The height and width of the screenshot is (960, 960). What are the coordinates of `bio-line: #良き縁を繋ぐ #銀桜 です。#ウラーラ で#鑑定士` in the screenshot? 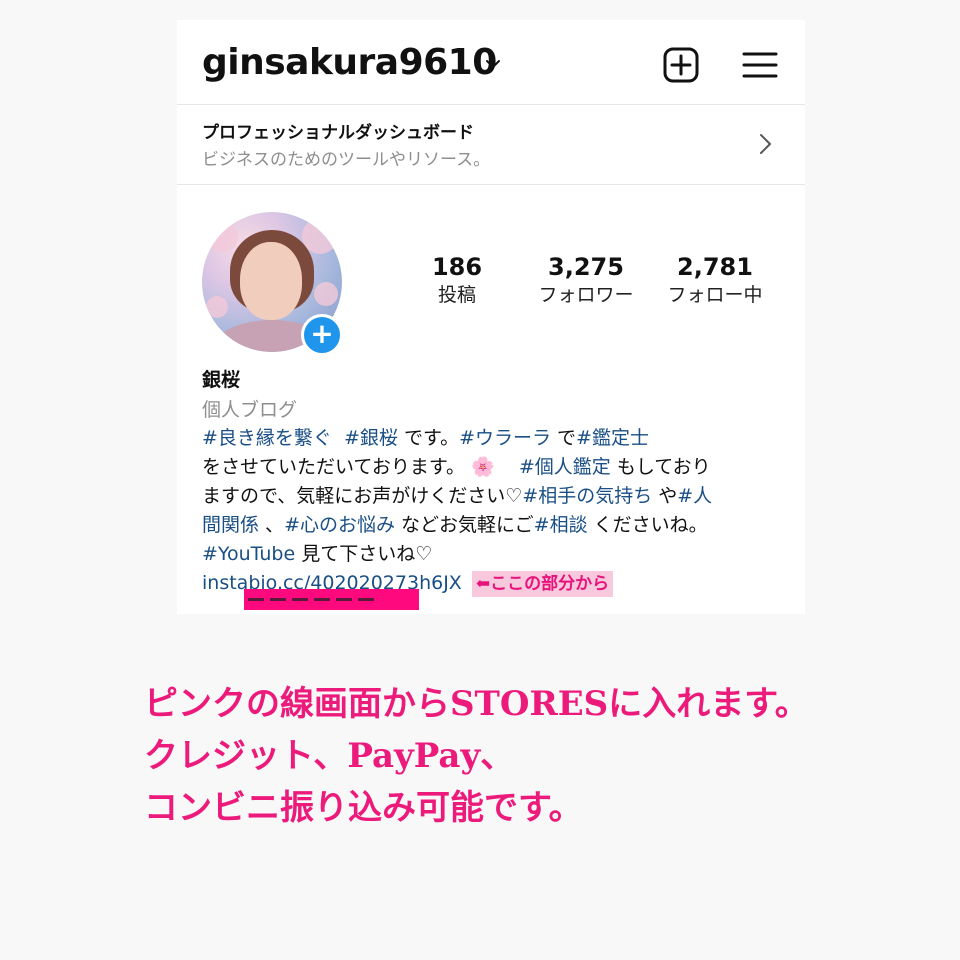 It's located at (492, 438).